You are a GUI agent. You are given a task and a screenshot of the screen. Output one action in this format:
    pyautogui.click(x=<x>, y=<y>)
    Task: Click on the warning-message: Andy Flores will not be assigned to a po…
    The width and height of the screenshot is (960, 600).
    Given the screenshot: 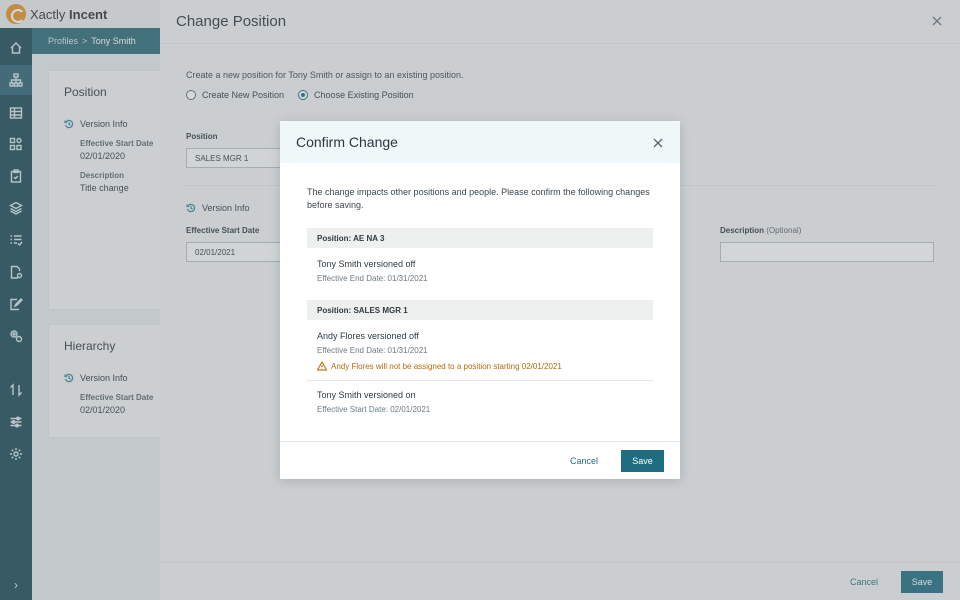 What is the action you would take?
    pyautogui.click(x=439, y=366)
    